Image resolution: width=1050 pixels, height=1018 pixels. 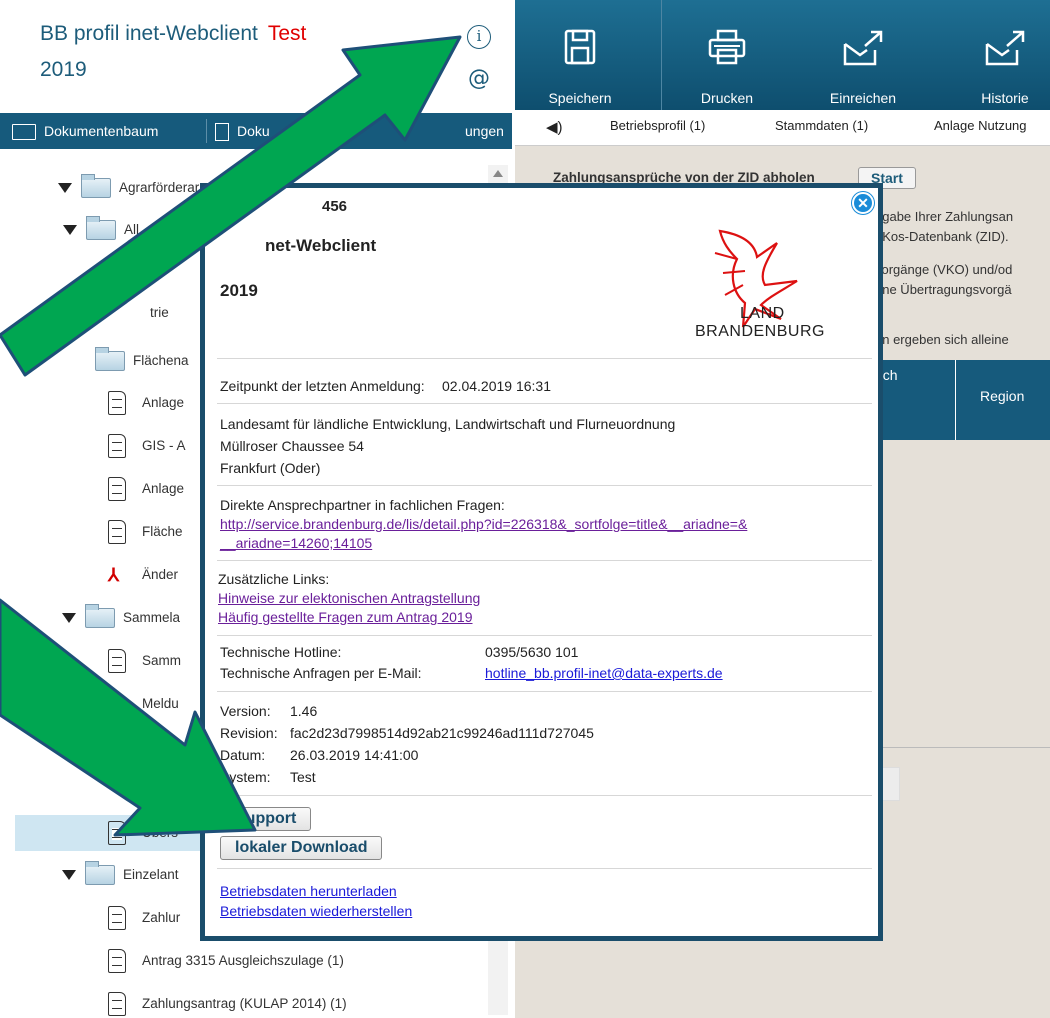 I want to click on tree-item-flaechenantrag: Flächena, so click(x=142, y=361).